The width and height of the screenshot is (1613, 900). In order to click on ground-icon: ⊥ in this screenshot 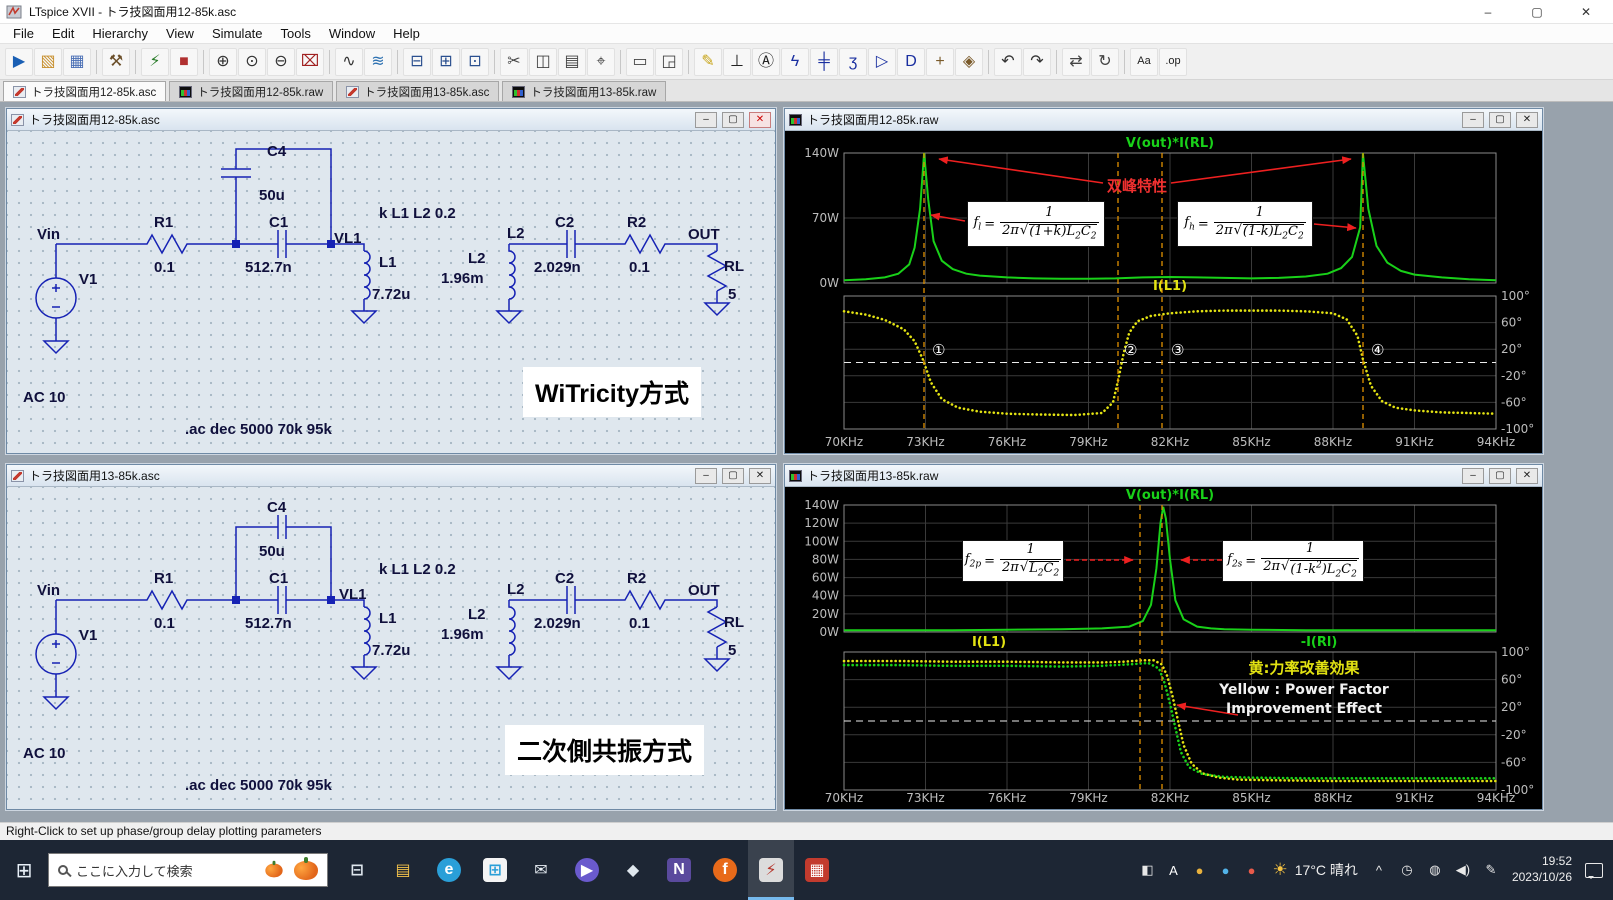, I will do `click(737, 61)`.